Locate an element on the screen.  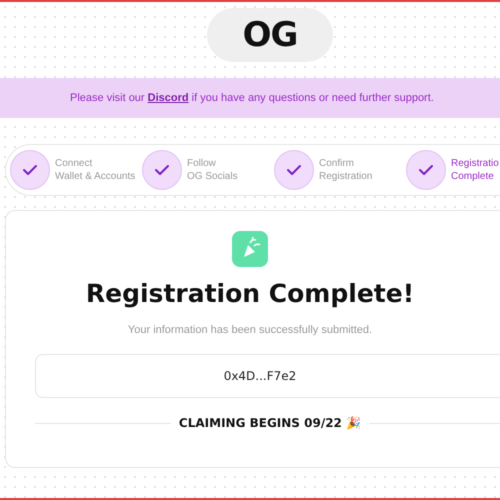
notice-text: Please visit our Discord if you have any questions or need further support. is located at coordinates (252, 98).